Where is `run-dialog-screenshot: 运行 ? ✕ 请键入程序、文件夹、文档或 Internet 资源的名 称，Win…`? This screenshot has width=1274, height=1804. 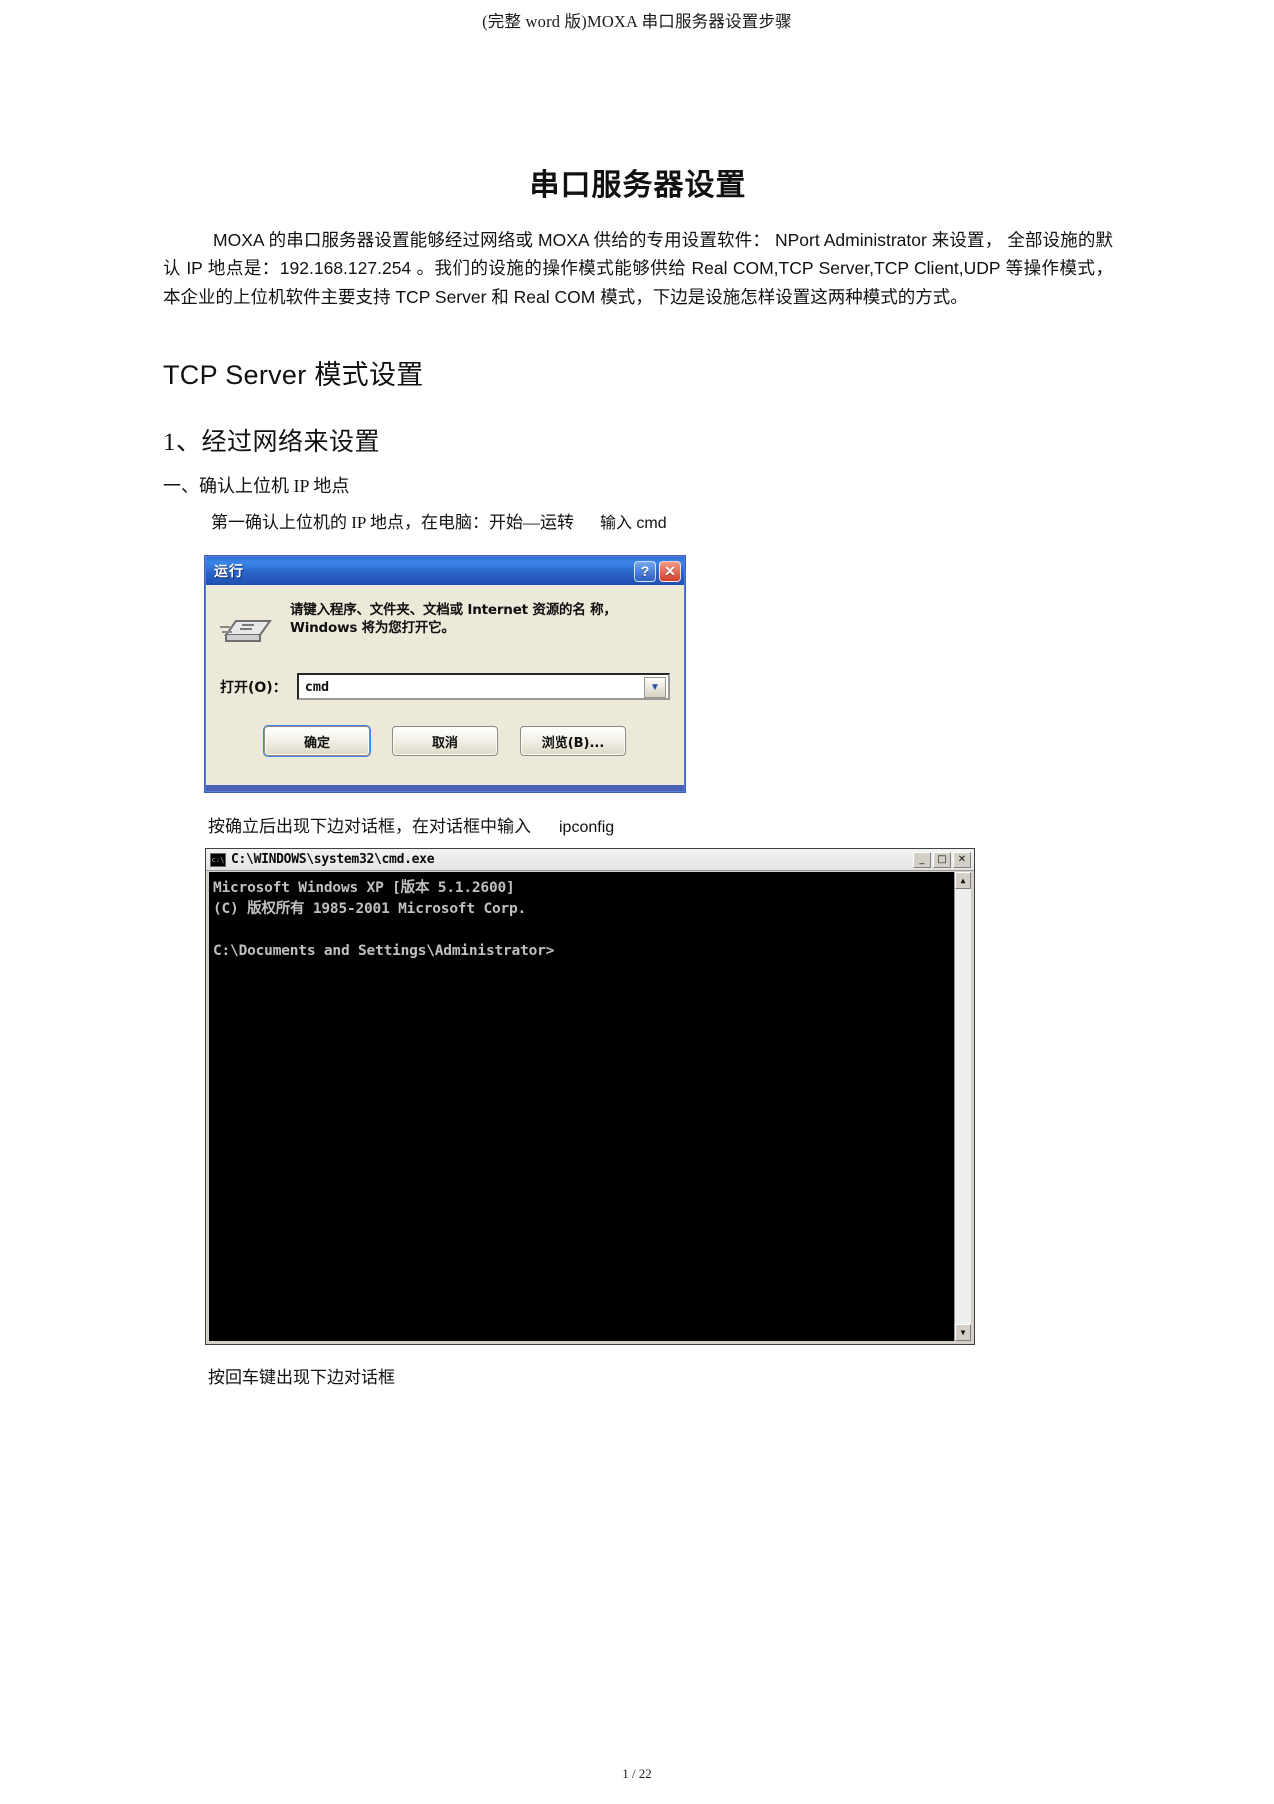 run-dialog-screenshot: 运行 ? ✕ 请键入程序、文件夹、文档或 Internet 资源的名 称，Win… is located at coordinates (445, 674).